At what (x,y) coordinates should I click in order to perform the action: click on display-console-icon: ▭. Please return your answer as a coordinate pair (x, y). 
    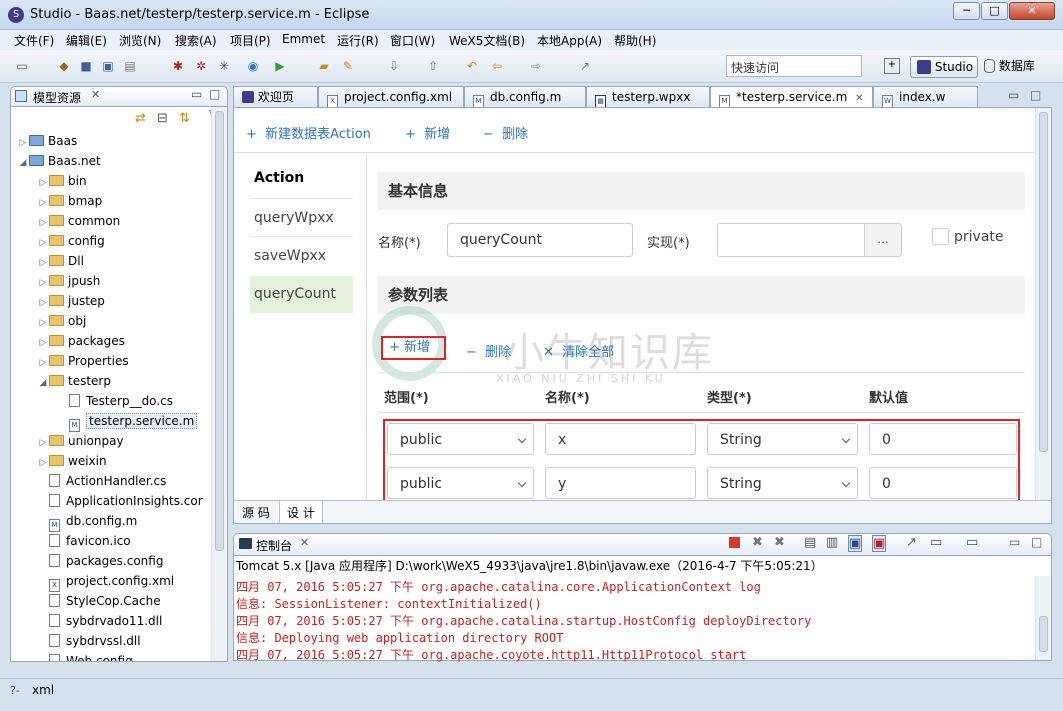
    Looking at the image, I should click on (936, 542).